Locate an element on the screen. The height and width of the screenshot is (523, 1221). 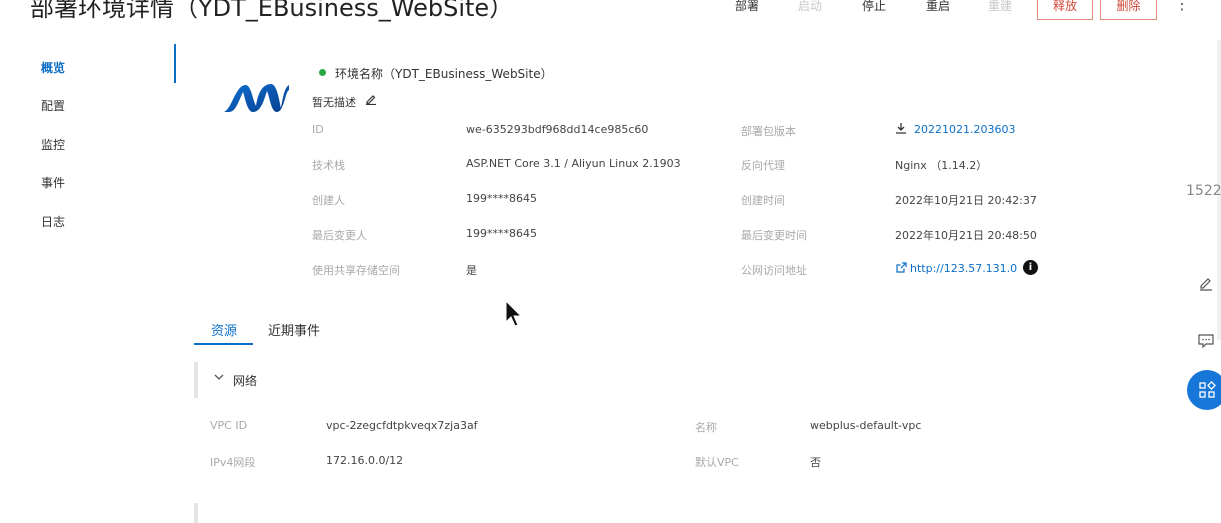
ipv4-label: IPv4网段 is located at coordinates (233, 462).